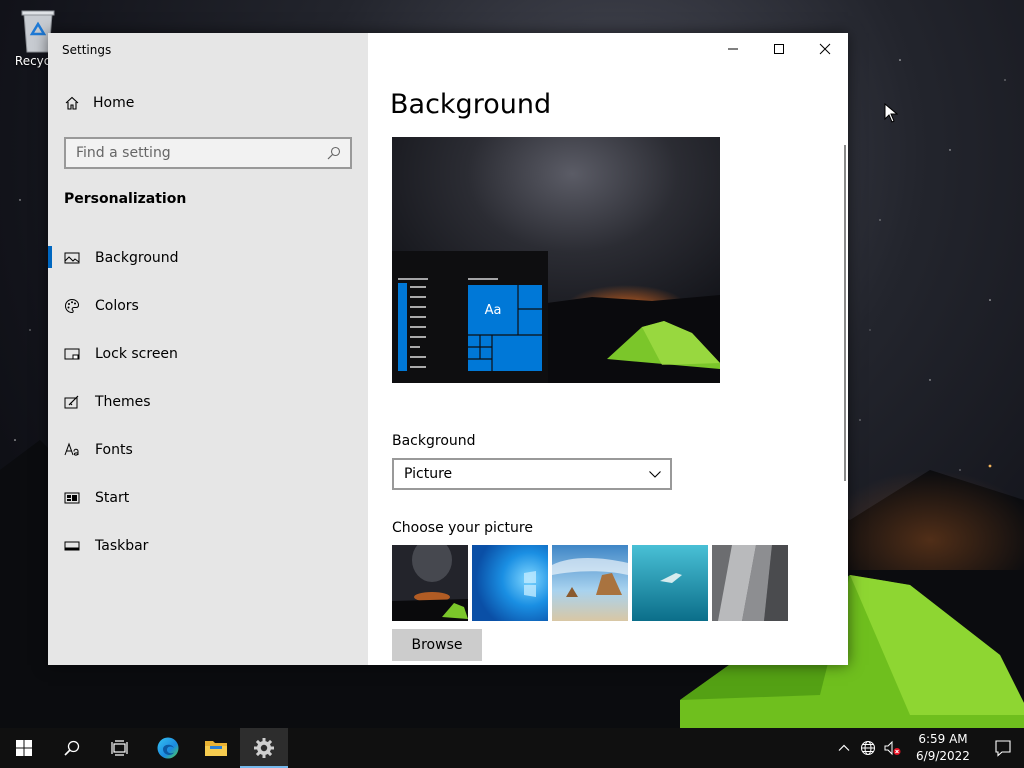  What do you see at coordinates (72, 258) in the screenshot?
I see `picture-icon` at bounding box center [72, 258].